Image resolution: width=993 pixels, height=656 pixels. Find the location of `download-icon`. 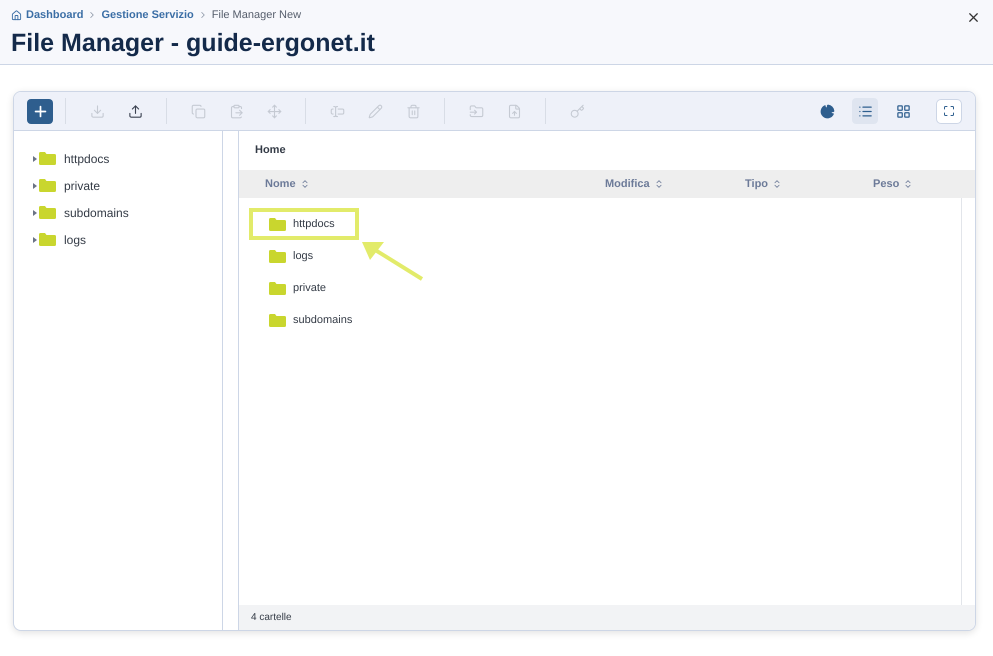

download-icon is located at coordinates (97, 111).